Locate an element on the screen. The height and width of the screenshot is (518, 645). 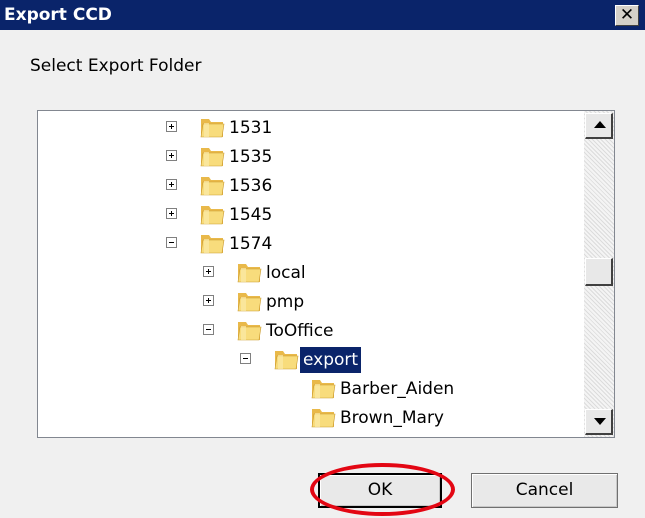
title-bar: Export CCD ✕ is located at coordinates (322, 15).